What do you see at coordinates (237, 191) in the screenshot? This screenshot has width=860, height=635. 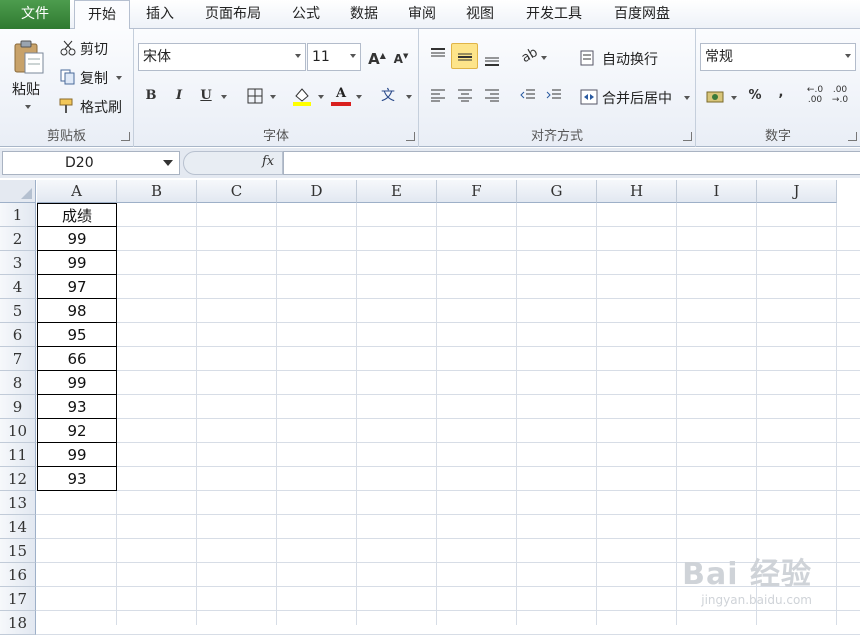 I see `column-header-c: C` at bounding box center [237, 191].